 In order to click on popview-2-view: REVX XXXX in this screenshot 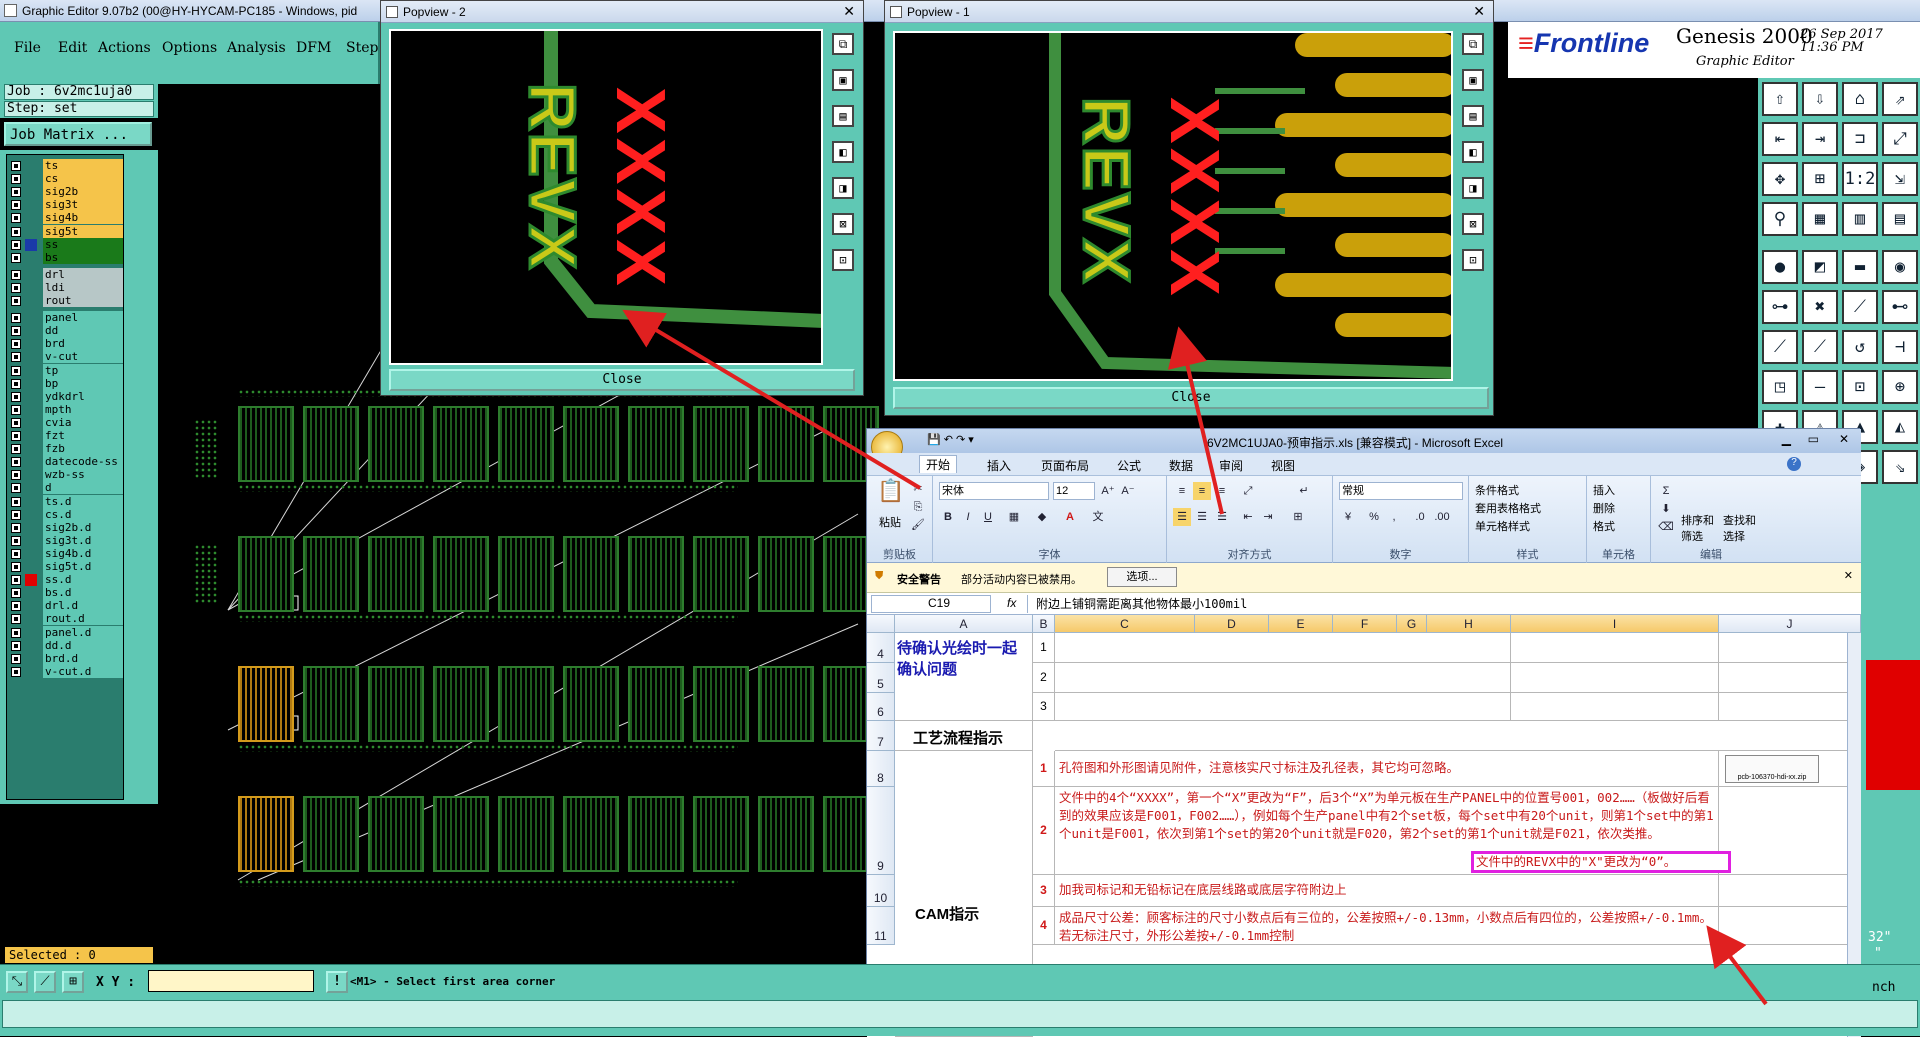, I will do `click(606, 197)`.